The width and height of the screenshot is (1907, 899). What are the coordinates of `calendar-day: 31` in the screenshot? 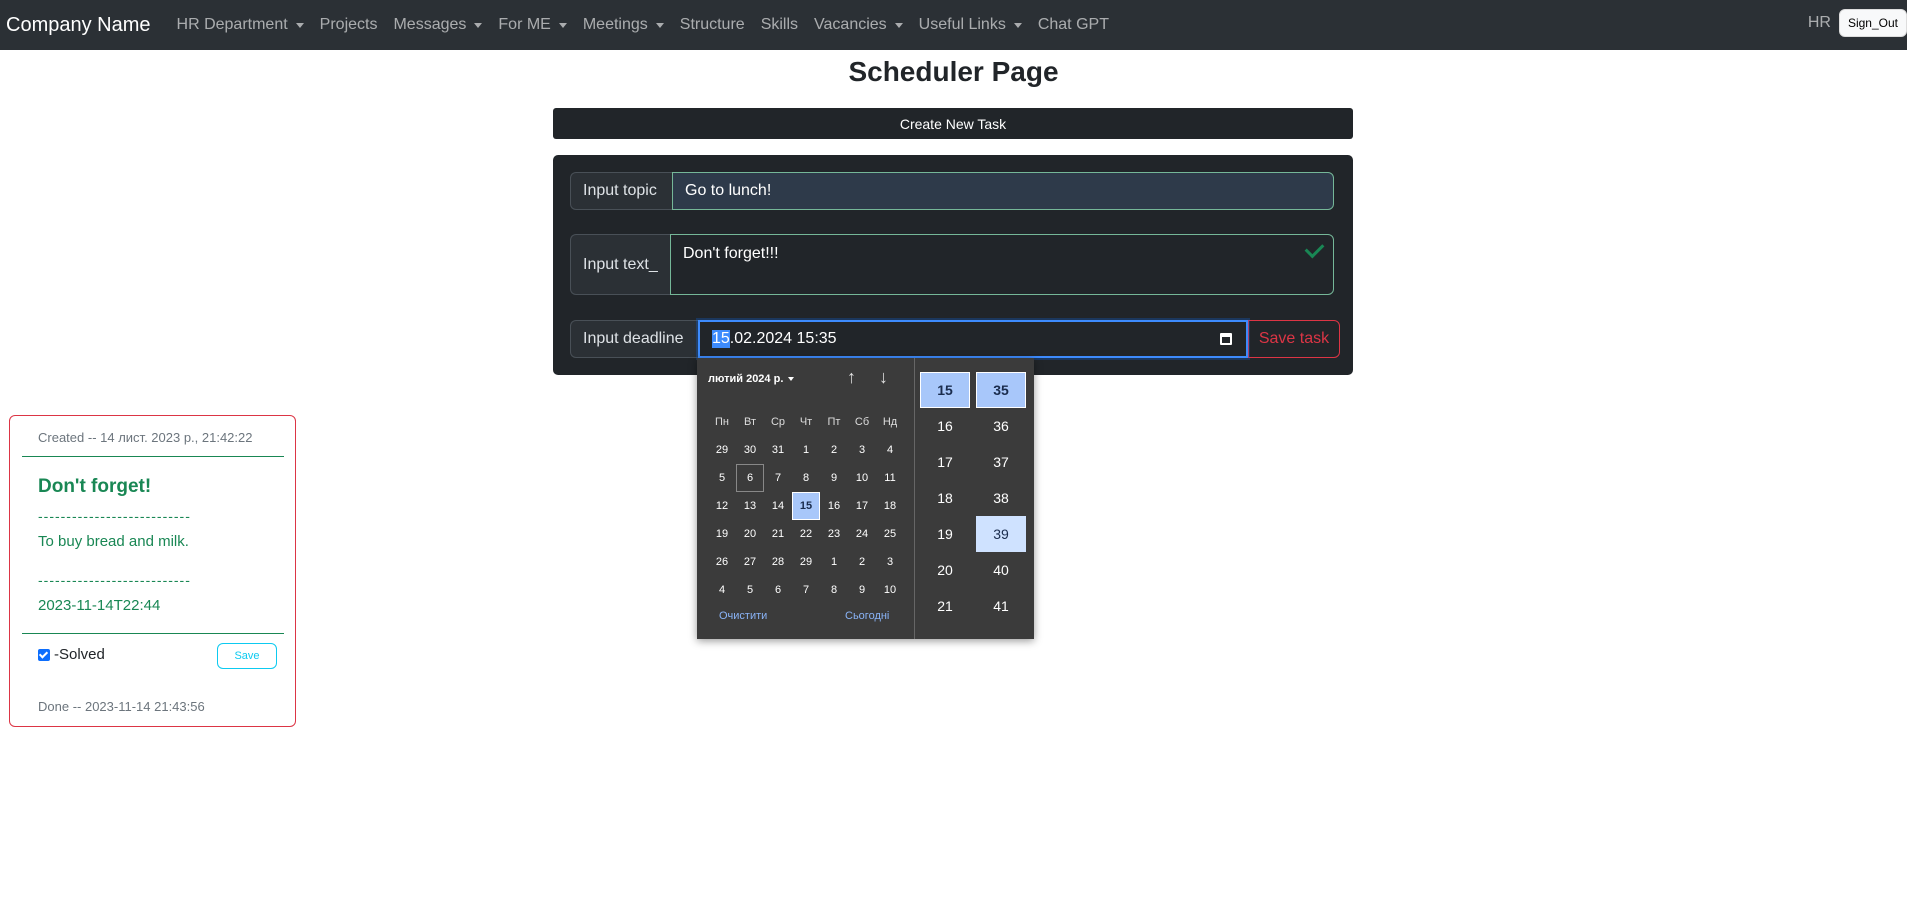 It's located at (778, 450).